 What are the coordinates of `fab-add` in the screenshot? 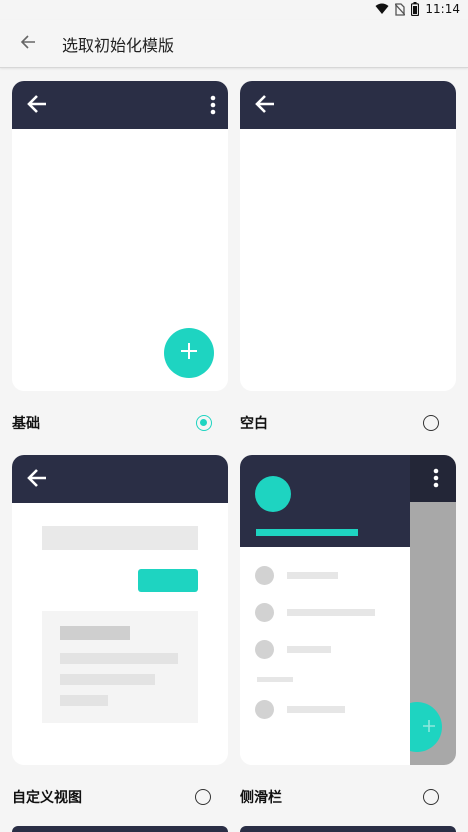 It's located at (189, 353).